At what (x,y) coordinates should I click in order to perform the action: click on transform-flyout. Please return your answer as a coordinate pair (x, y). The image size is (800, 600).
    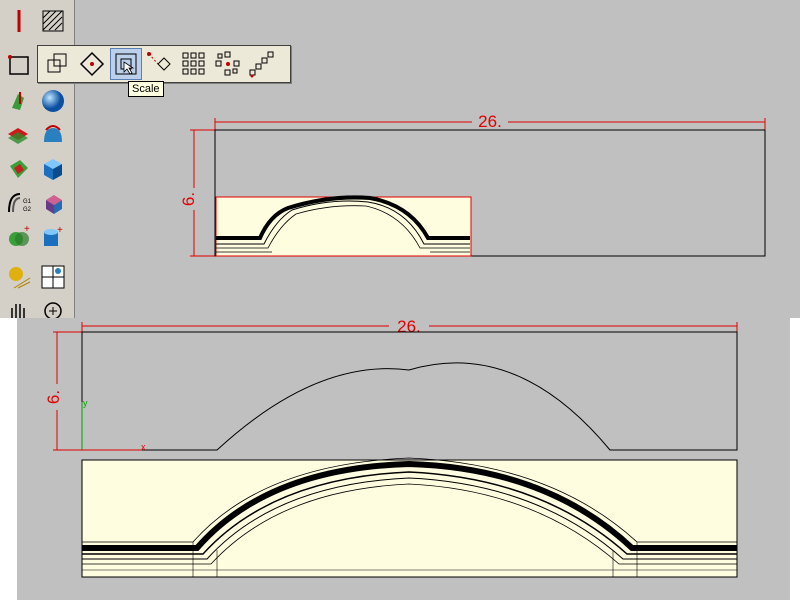
    Looking at the image, I should click on (164, 64).